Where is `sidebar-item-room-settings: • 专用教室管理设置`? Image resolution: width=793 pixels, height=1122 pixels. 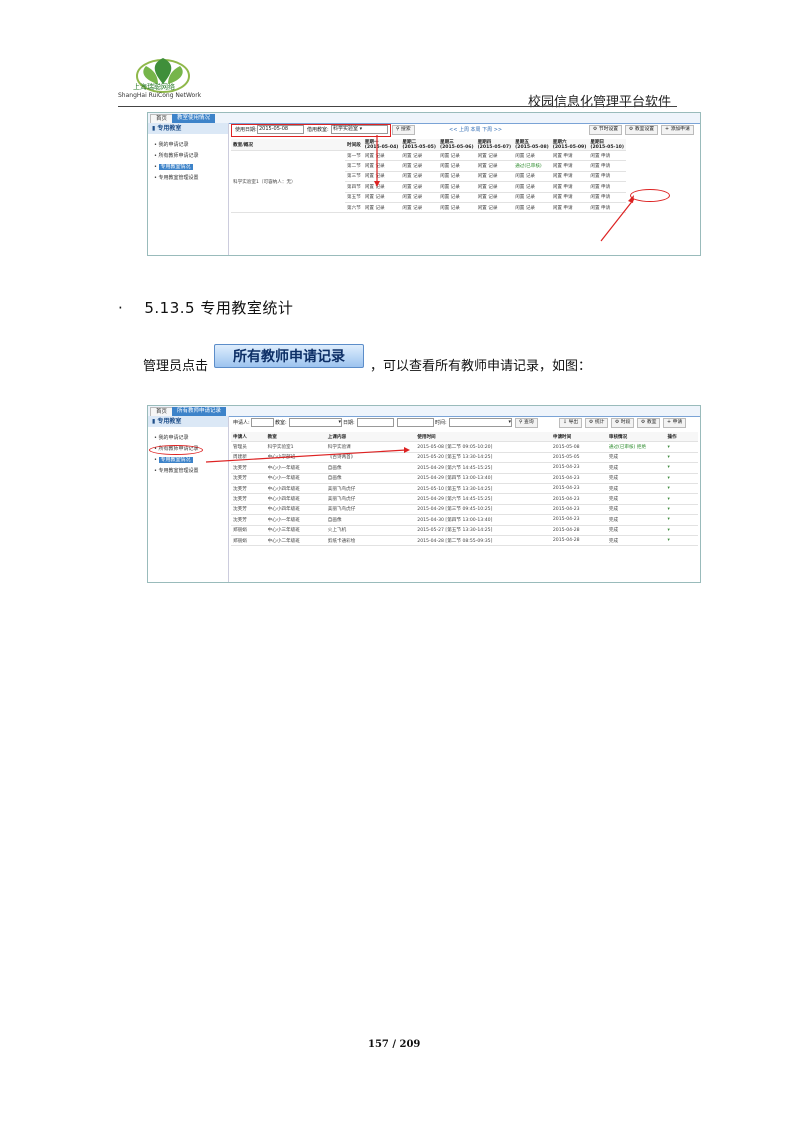
sidebar-item-room-settings: • 专用教室管理设置 is located at coordinates (188, 178).